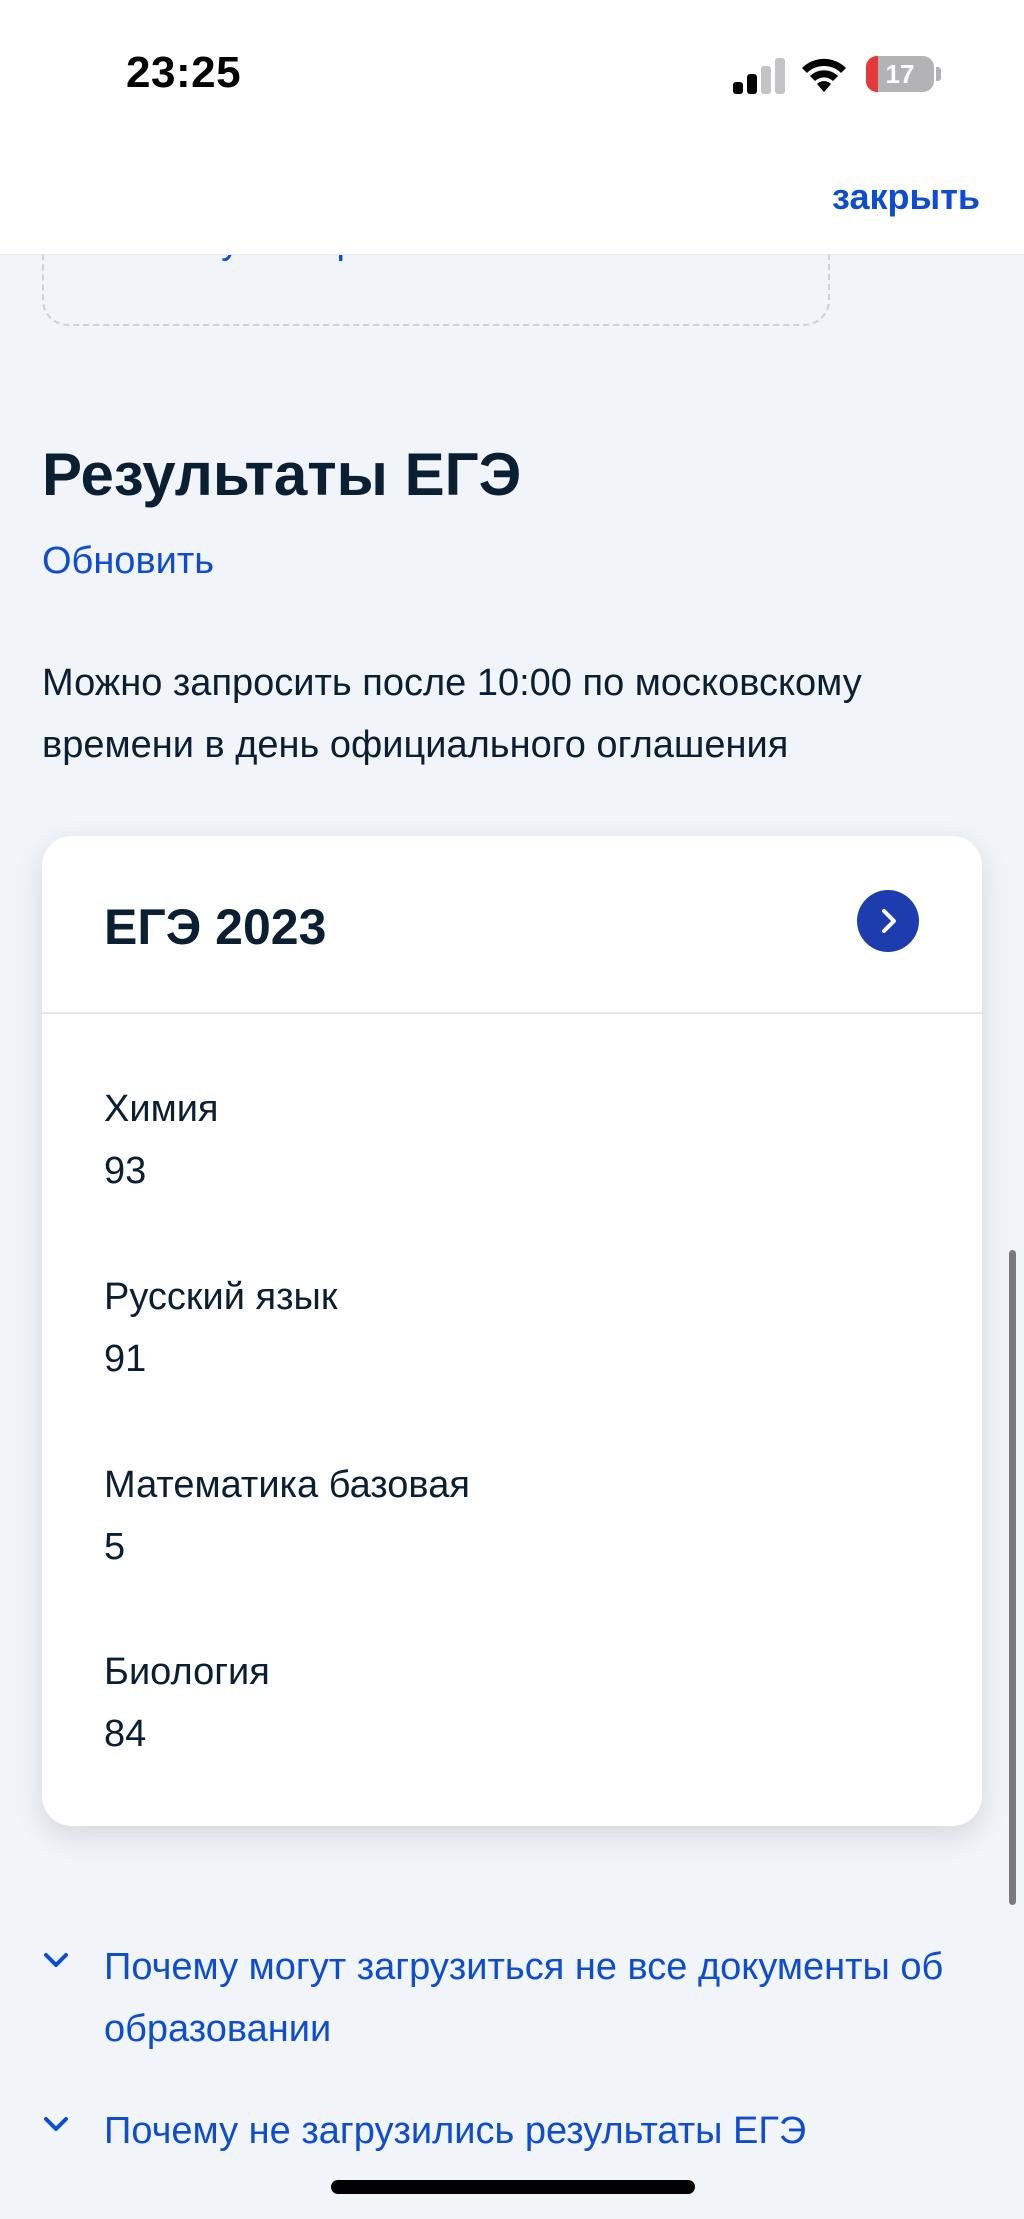  What do you see at coordinates (282, 474) in the screenshot?
I see `section-title: Результаты ЕГЭ` at bounding box center [282, 474].